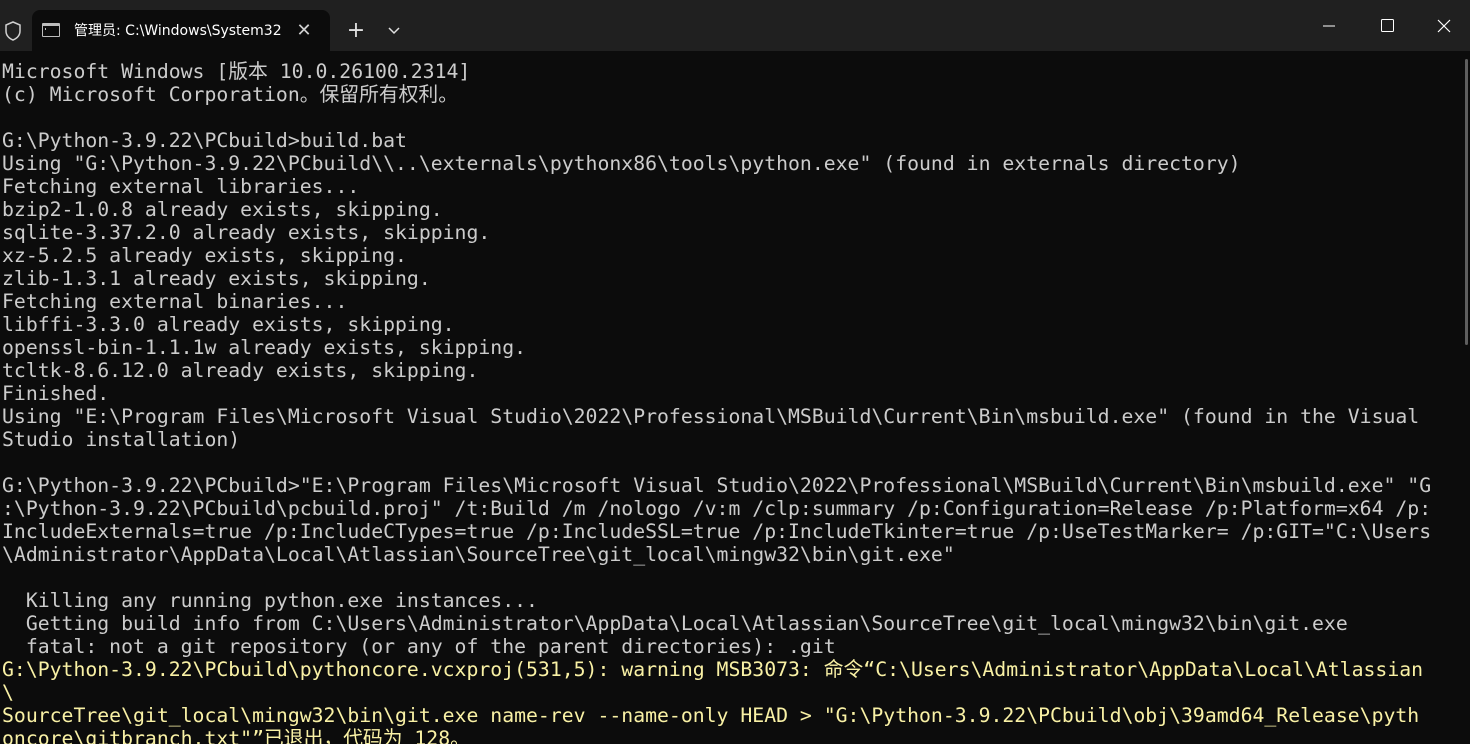 Image resolution: width=1470 pixels, height=744 pixels. I want to click on terminal-line: Studio installation), so click(121, 439).